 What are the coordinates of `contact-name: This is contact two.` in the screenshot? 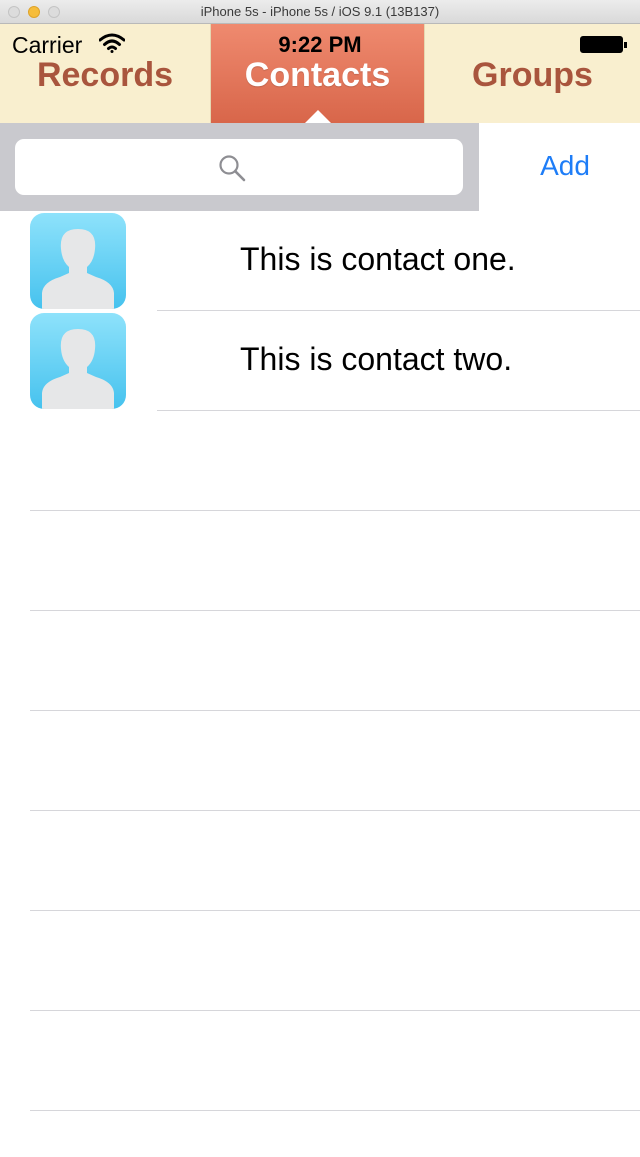 It's located at (376, 359).